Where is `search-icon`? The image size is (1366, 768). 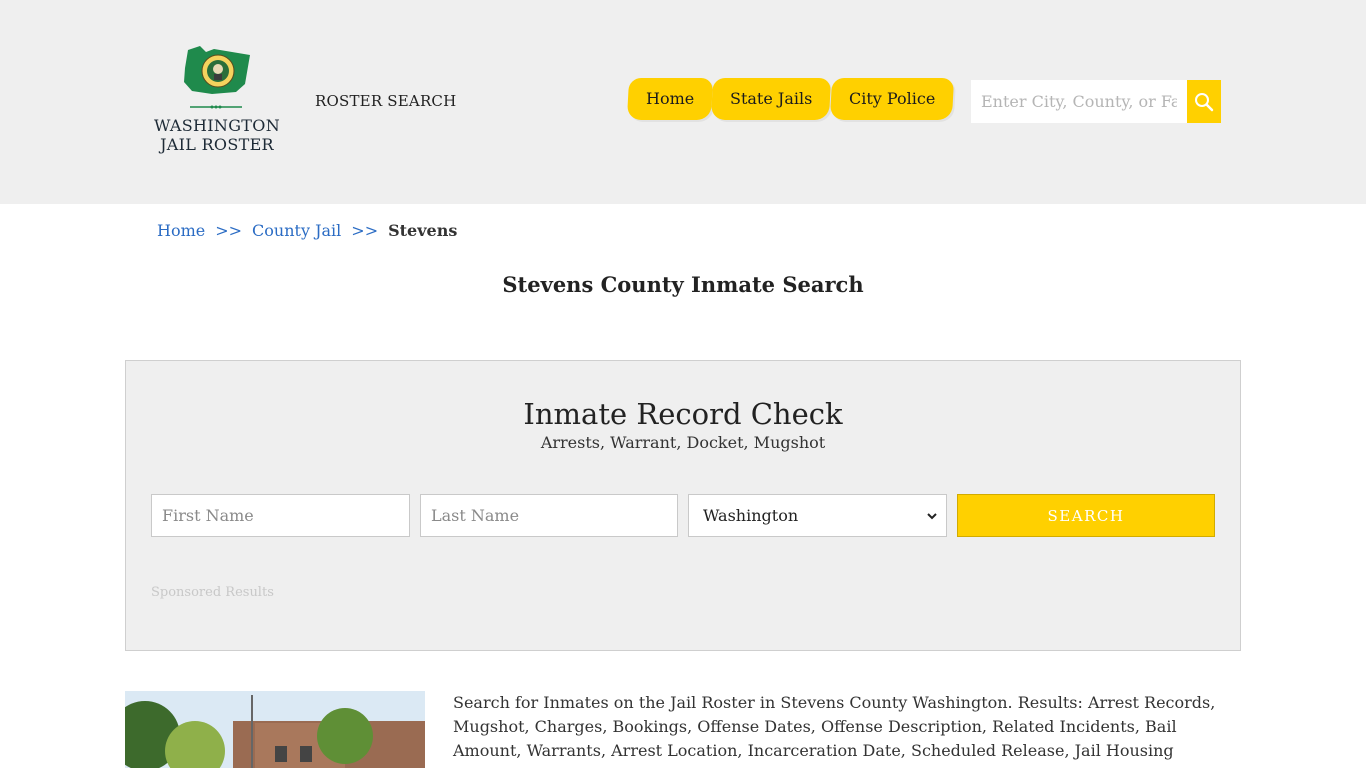
search-icon is located at coordinates (1204, 101).